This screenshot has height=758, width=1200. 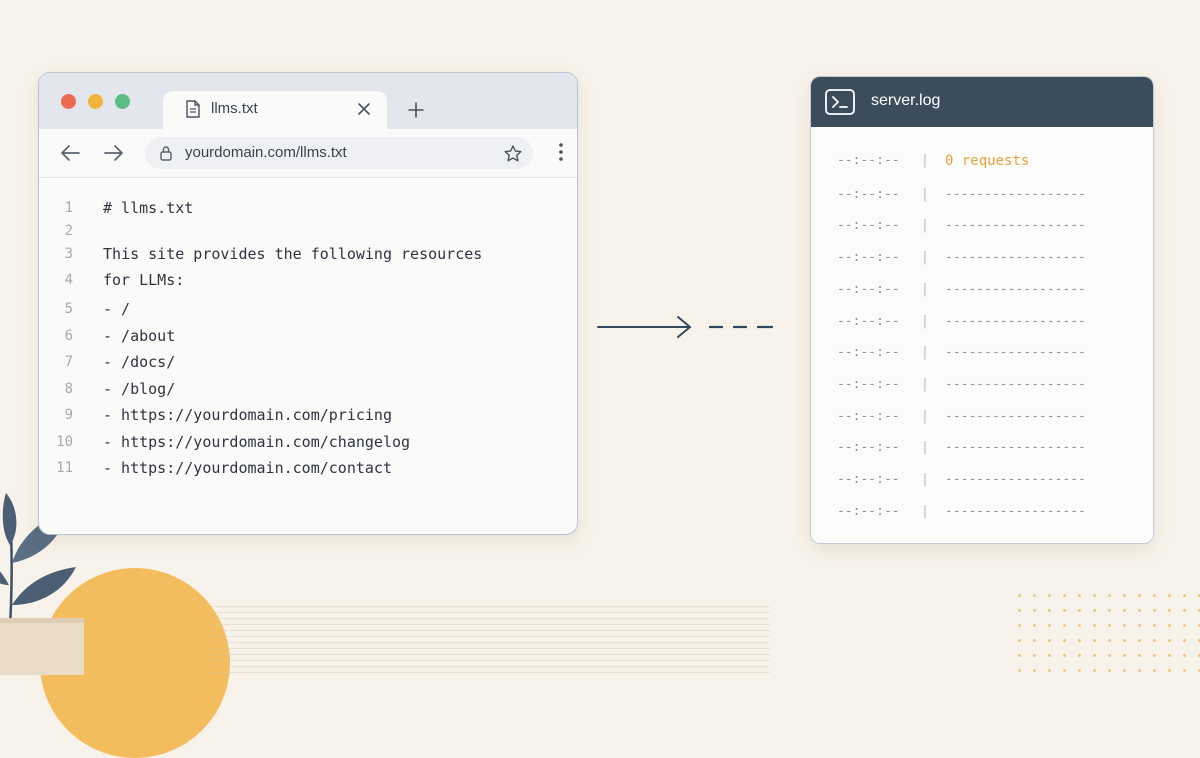 What do you see at coordinates (490, 641) in the screenshot?
I see `striped-lines-decoration` at bounding box center [490, 641].